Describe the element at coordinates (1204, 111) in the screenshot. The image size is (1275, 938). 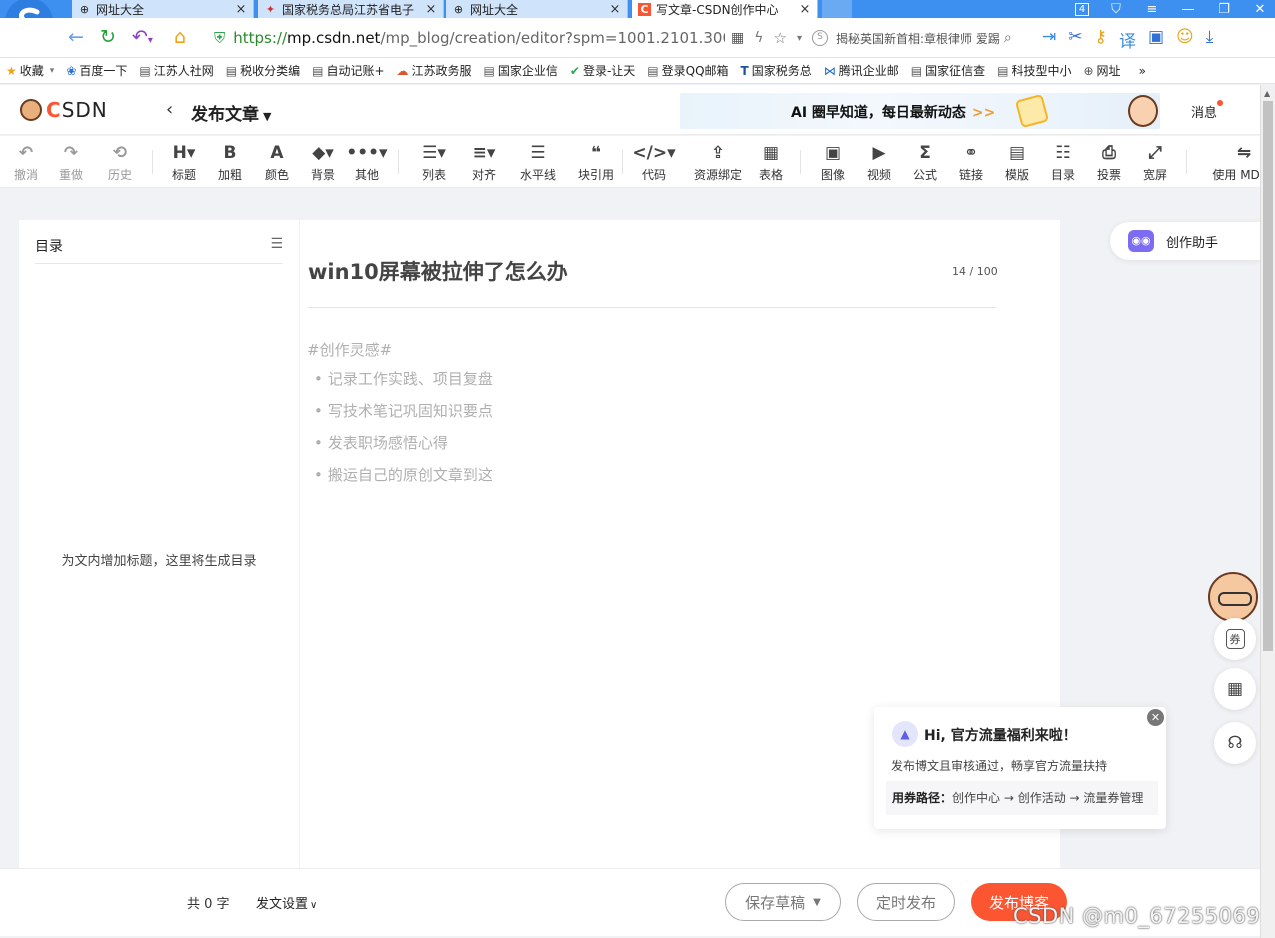
I see `messages-link: 消息` at that location.